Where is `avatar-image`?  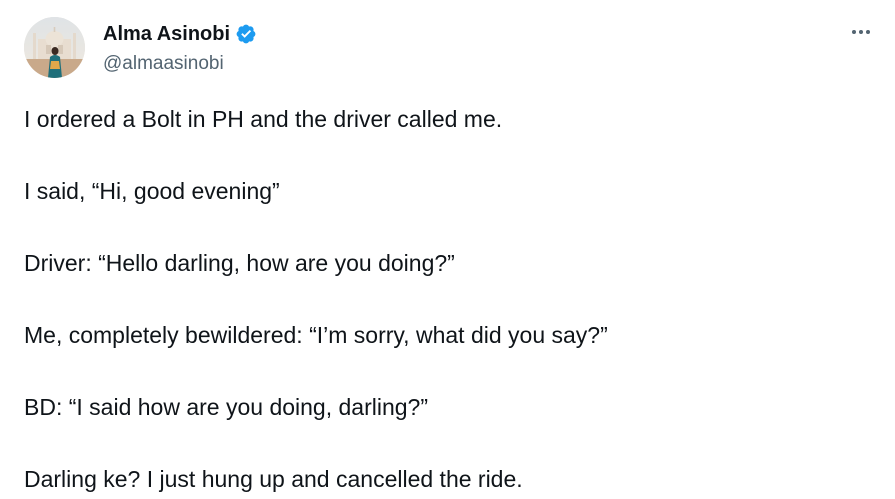
avatar-image is located at coordinates (54, 47).